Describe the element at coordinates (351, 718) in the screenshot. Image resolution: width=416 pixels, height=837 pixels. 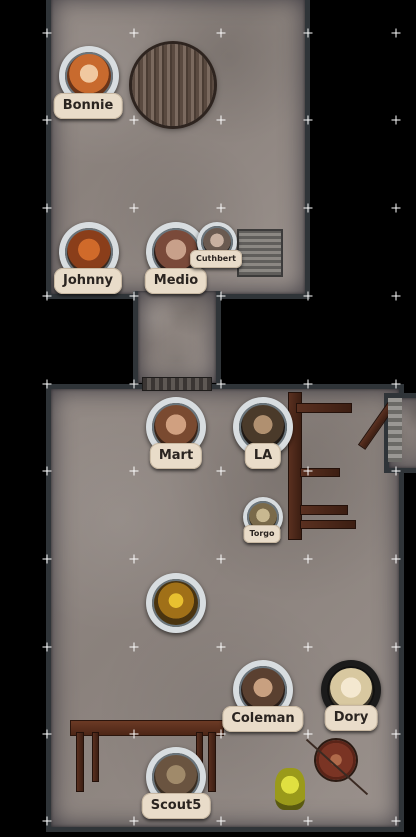
I see `label-dory: Dory` at that location.